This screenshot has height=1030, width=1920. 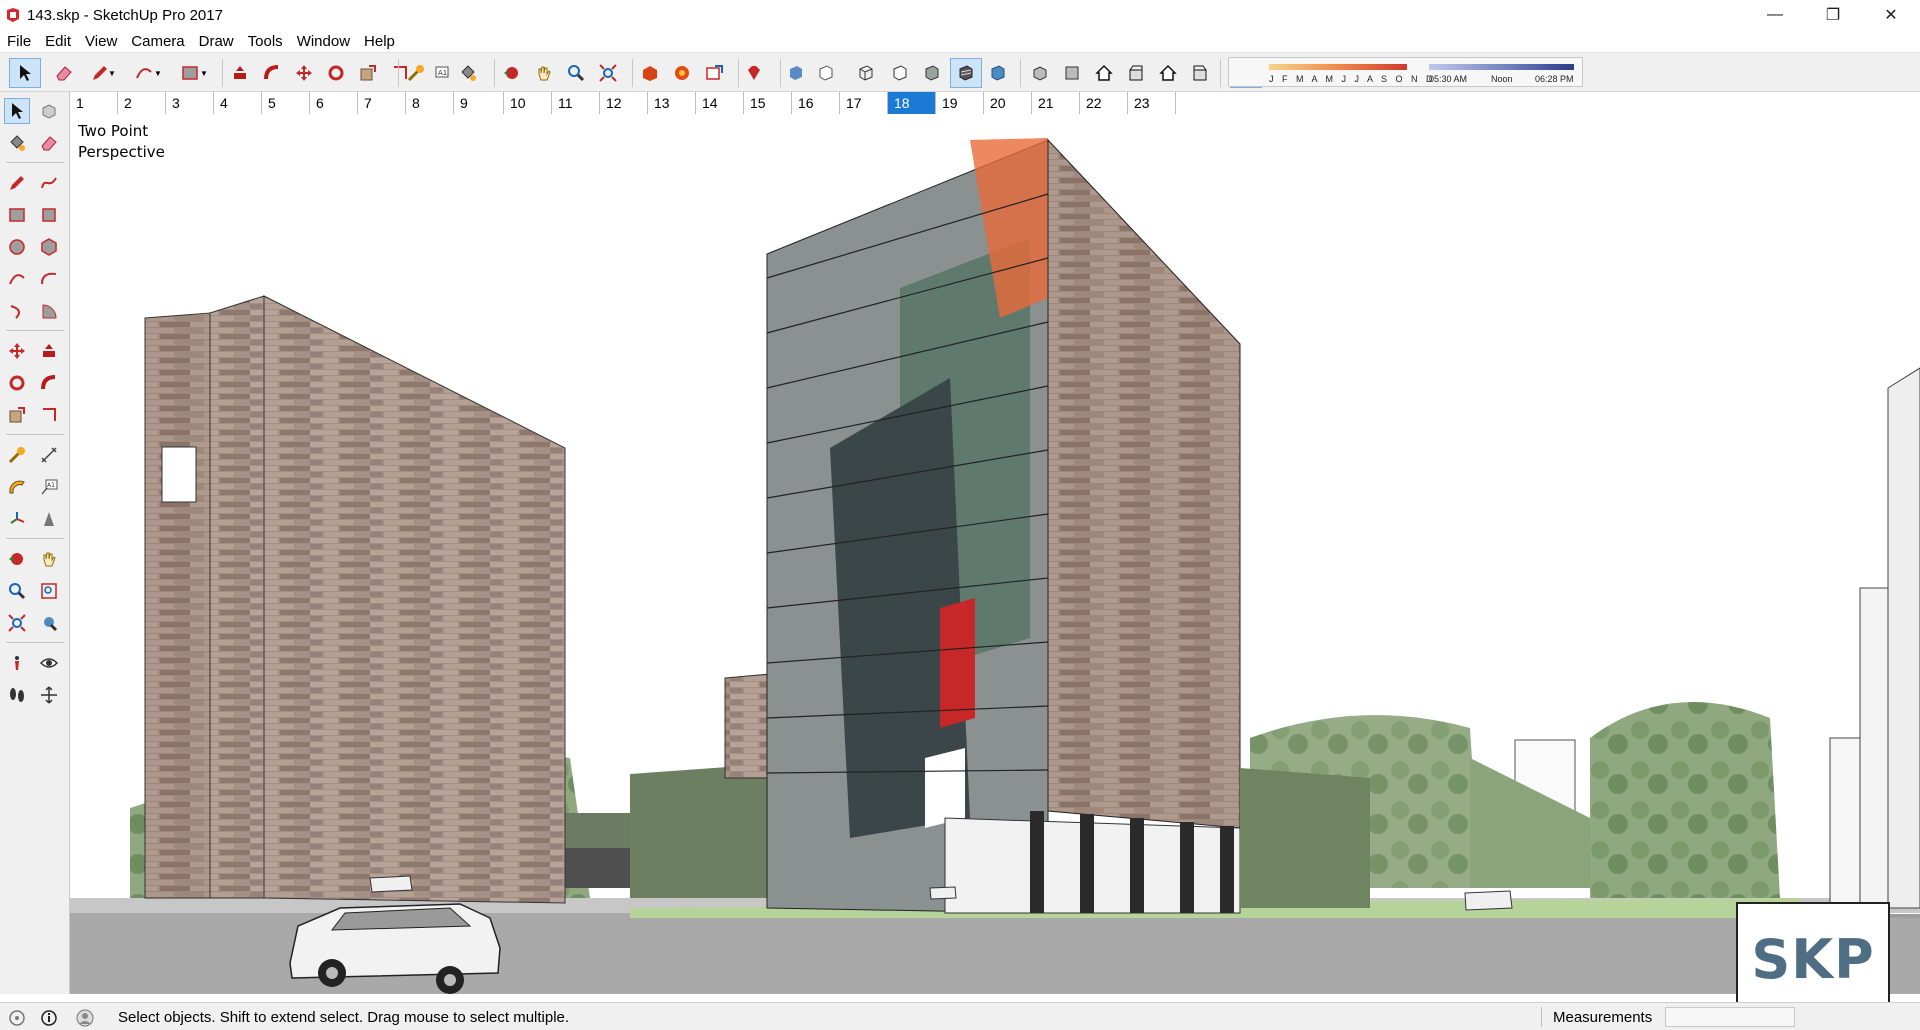 I want to click on pan-tool-button, so click(x=544, y=73).